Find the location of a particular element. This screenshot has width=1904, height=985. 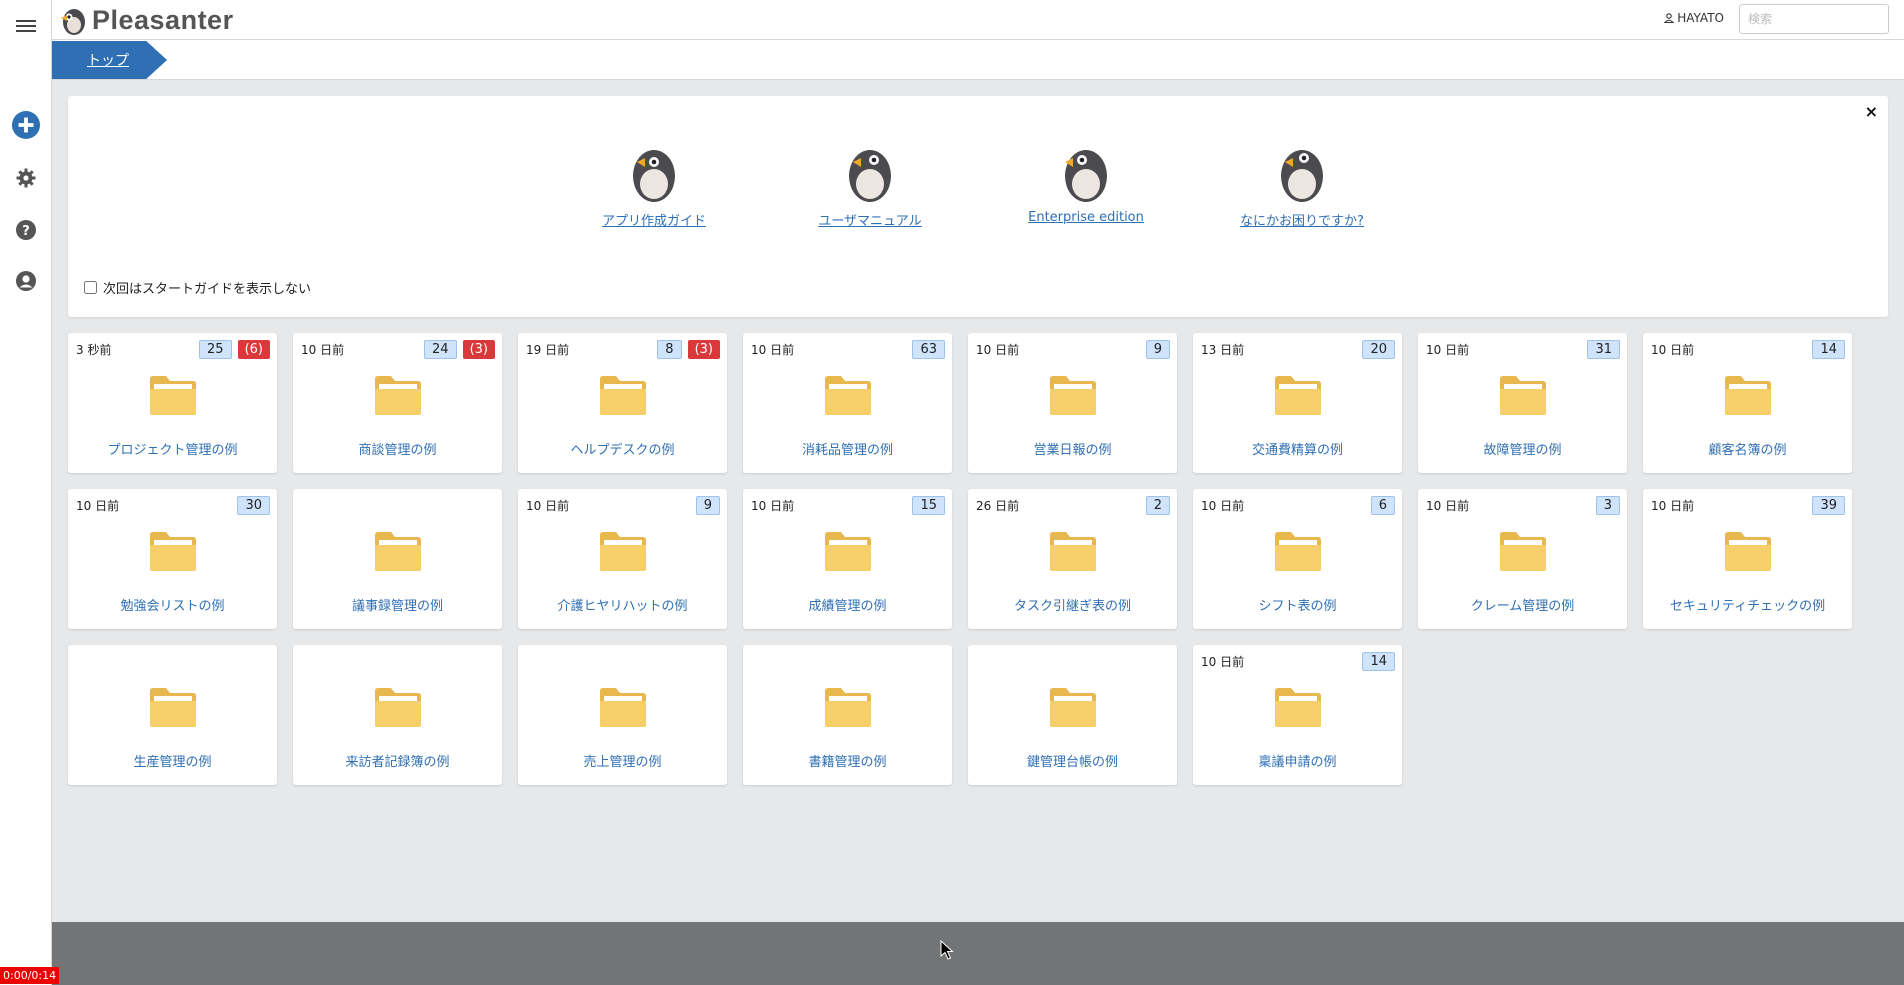

add-site-button is located at coordinates (26, 125).